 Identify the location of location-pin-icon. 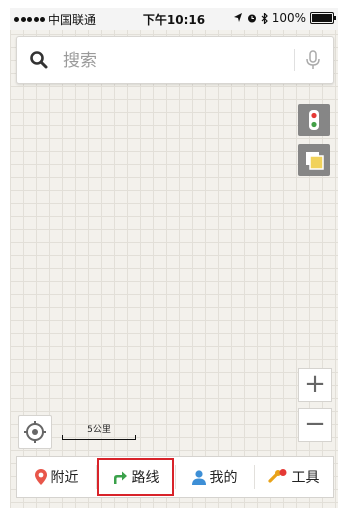
(40, 477).